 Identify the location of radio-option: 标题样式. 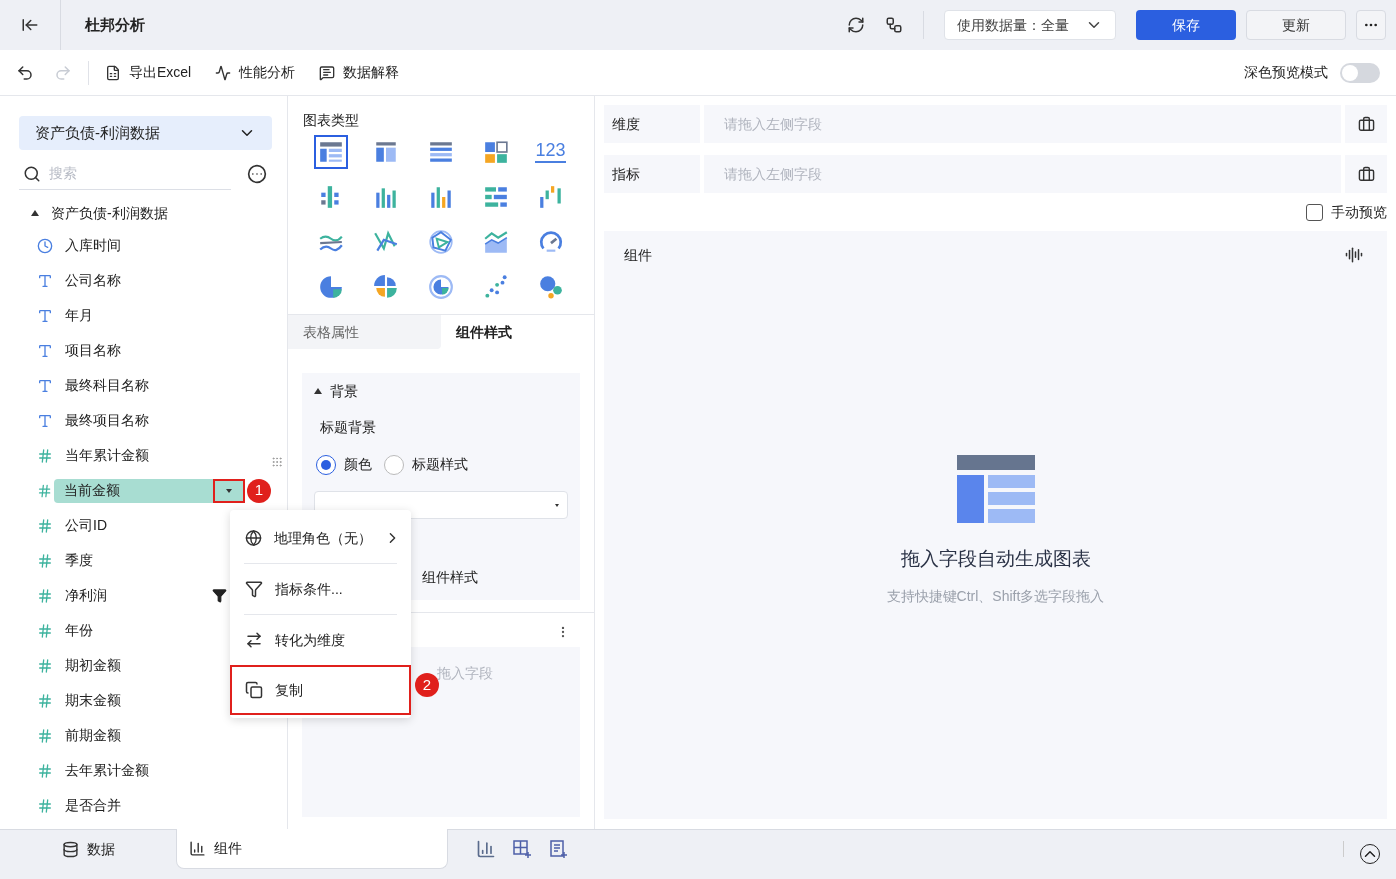
(426, 464).